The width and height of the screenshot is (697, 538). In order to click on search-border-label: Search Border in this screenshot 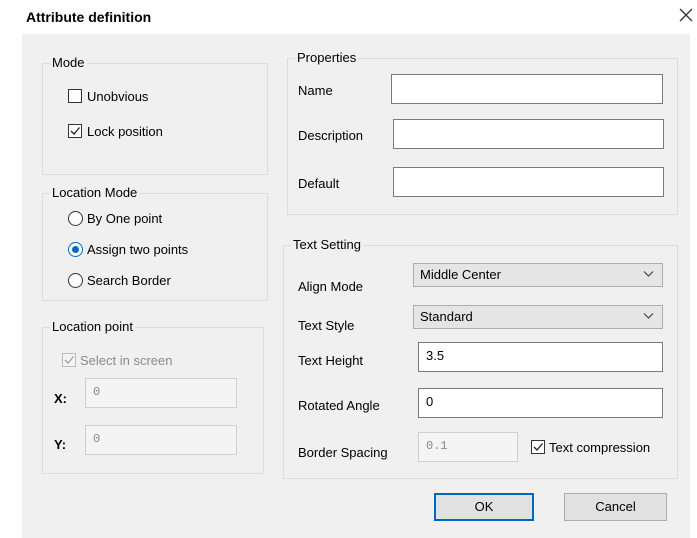, I will do `click(129, 281)`.